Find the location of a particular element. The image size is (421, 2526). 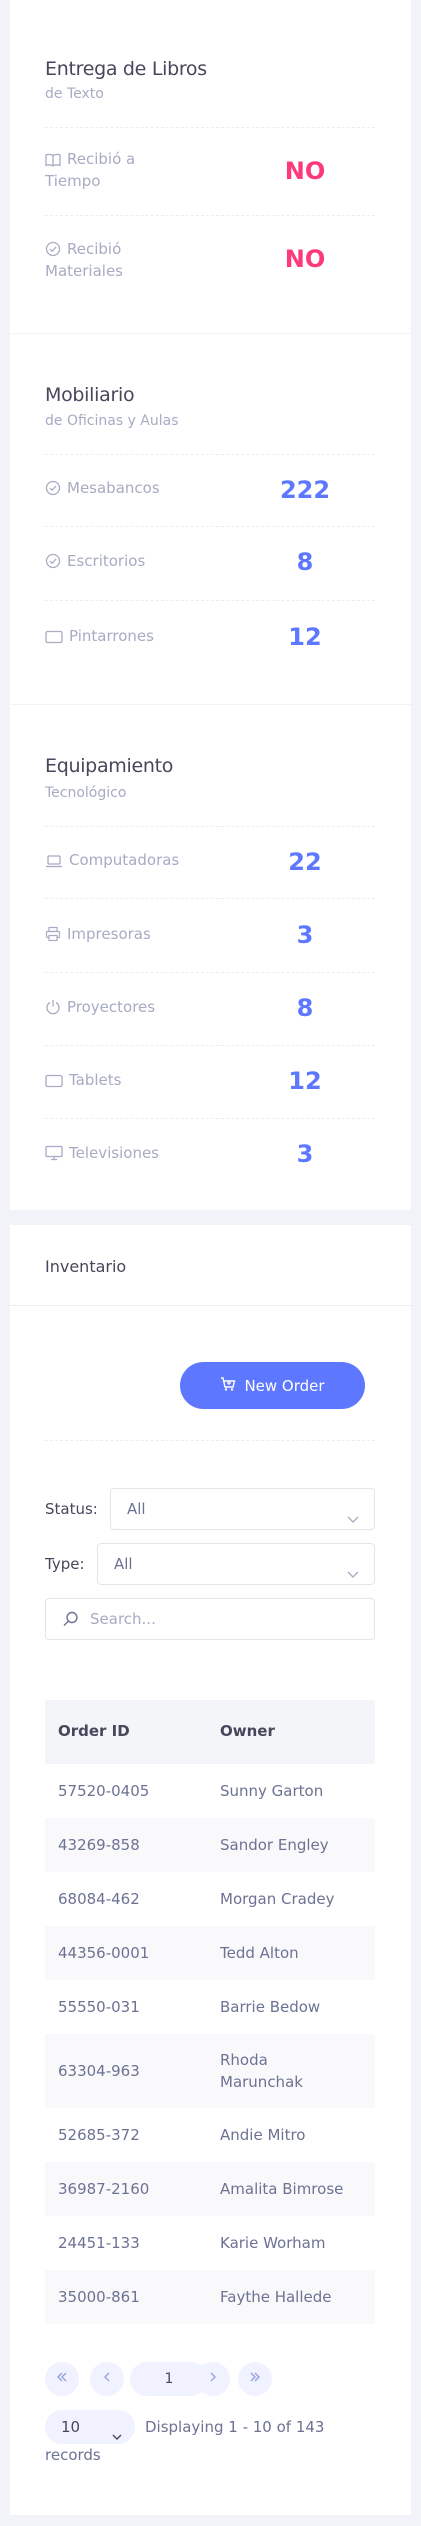

last-page-button is located at coordinates (255, 2379).